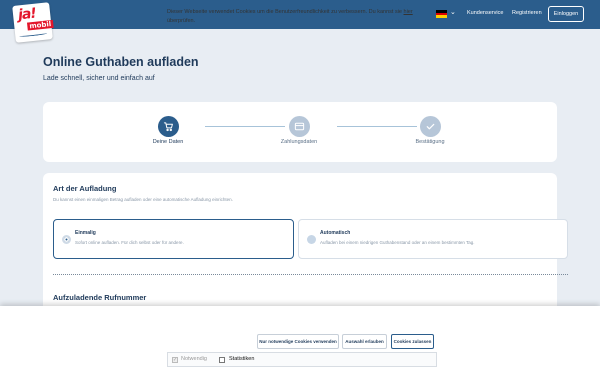 This screenshot has width=600, height=375. I want to click on cookie-consent-options: ✓ Notwendig Statistiken, so click(302, 359).